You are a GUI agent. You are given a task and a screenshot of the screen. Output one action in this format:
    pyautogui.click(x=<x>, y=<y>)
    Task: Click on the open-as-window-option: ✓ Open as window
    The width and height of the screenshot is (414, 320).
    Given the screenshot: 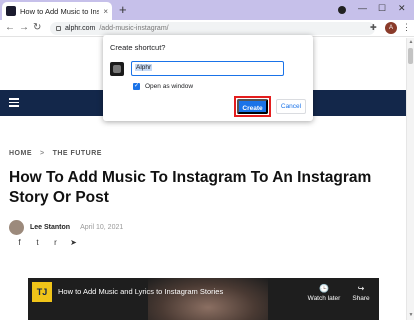 What is the action you would take?
    pyautogui.click(x=163, y=86)
    